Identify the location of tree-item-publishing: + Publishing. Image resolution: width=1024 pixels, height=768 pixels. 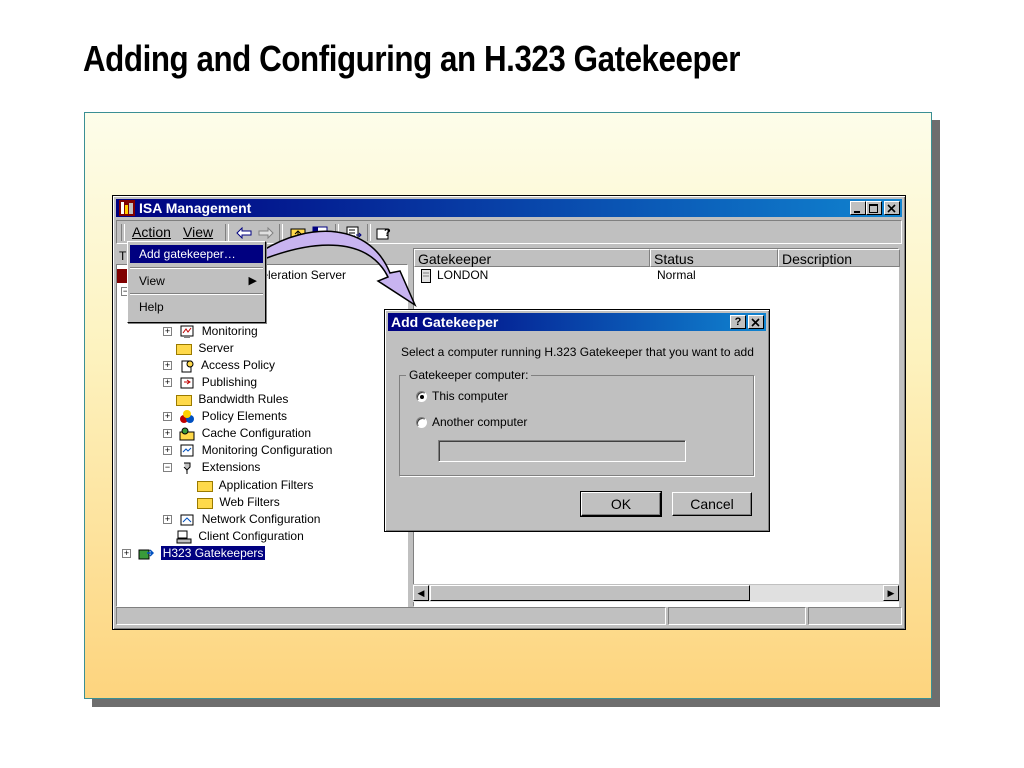
(210, 382).